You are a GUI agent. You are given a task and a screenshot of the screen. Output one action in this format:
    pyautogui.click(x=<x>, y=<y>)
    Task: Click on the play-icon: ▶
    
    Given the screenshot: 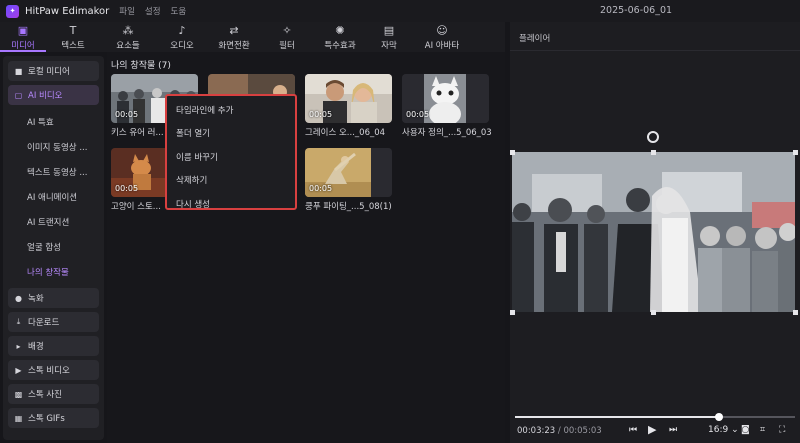 What is the action you would take?
    pyautogui.click(x=652, y=429)
    